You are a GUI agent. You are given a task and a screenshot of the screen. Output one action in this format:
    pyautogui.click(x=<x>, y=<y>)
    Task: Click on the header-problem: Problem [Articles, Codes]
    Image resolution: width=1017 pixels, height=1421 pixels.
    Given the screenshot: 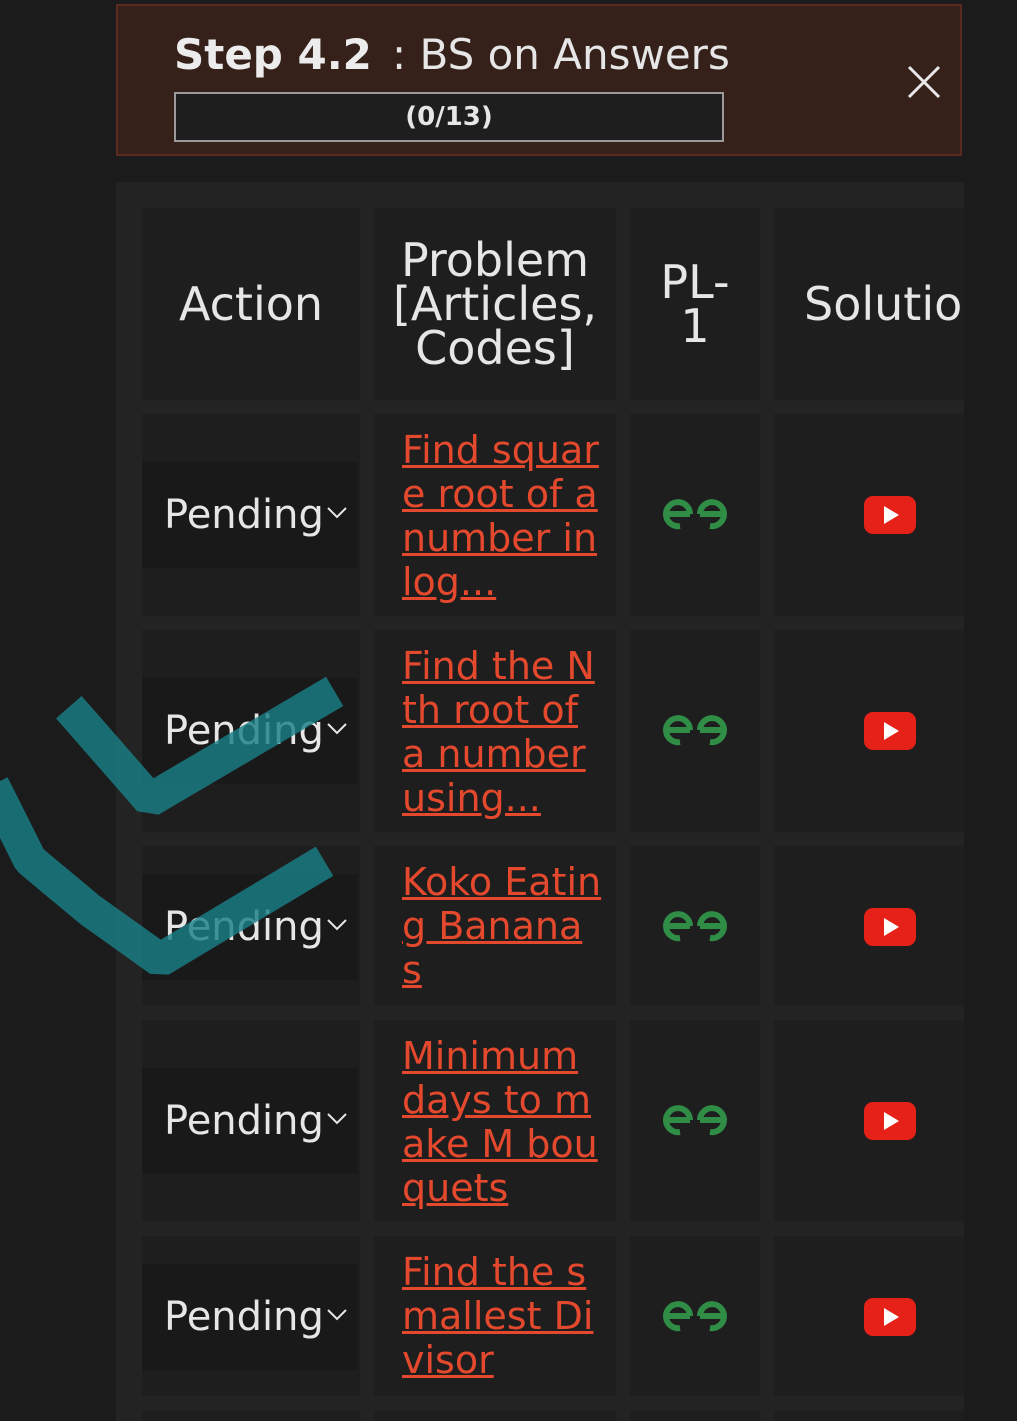 What is the action you would take?
    pyautogui.click(x=495, y=304)
    